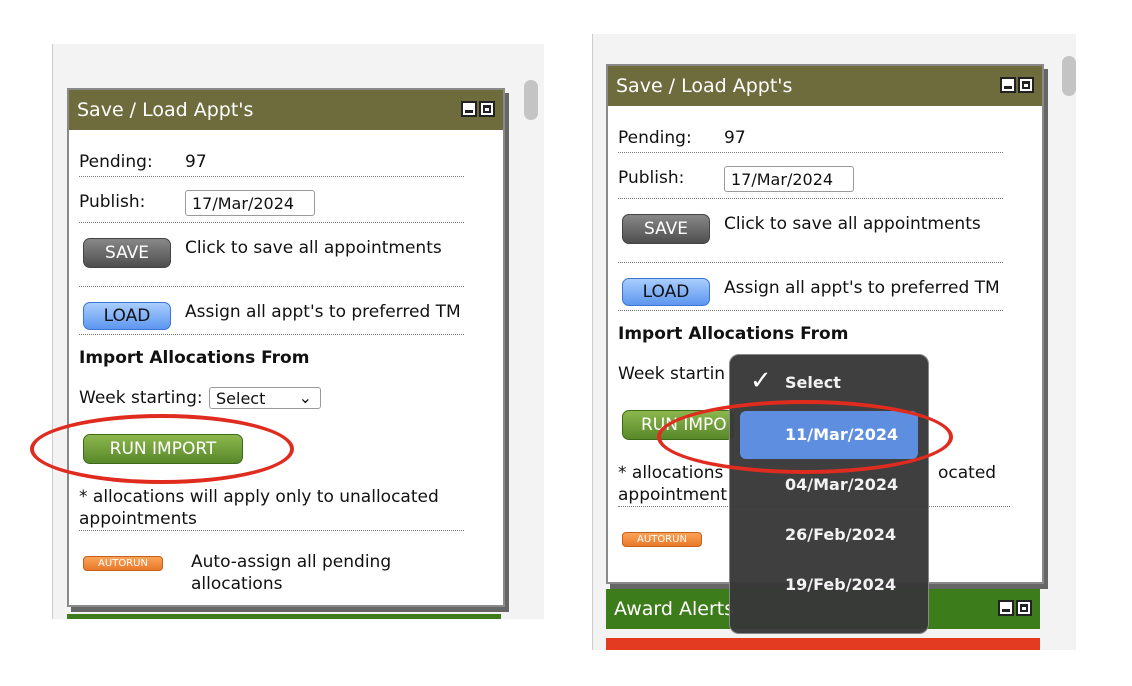 The image size is (1132, 686). I want to click on week-select-value: Select, so click(241, 398).